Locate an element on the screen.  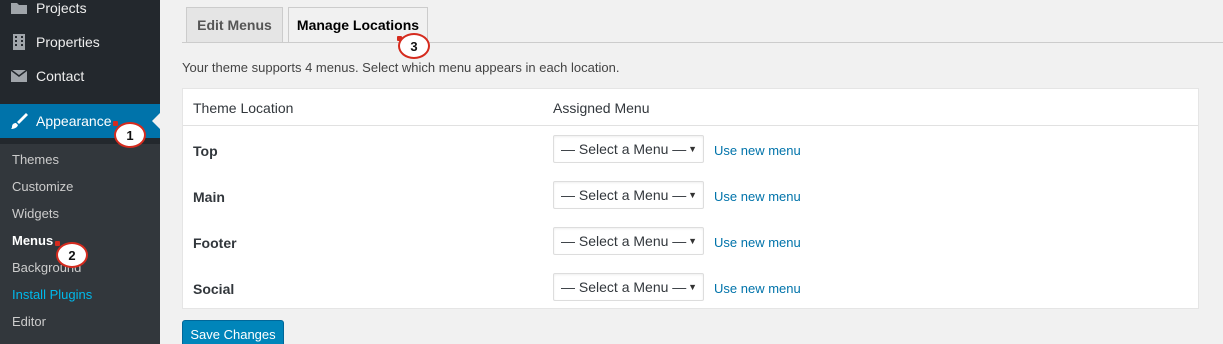
tab-edit-menus: Edit Menus is located at coordinates (234, 25).